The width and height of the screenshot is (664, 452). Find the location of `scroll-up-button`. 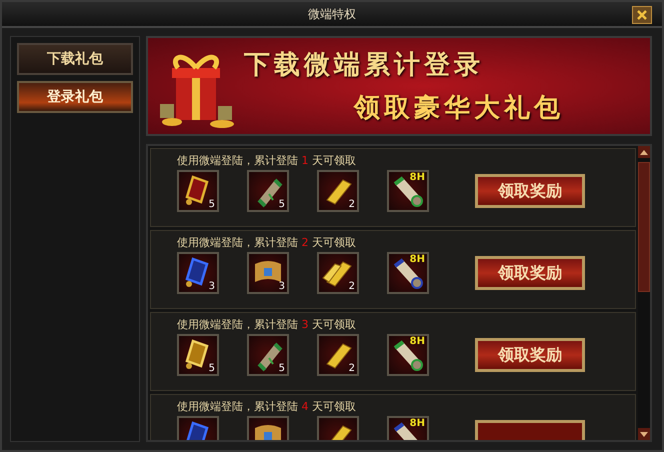

scroll-up-button is located at coordinates (644, 152).